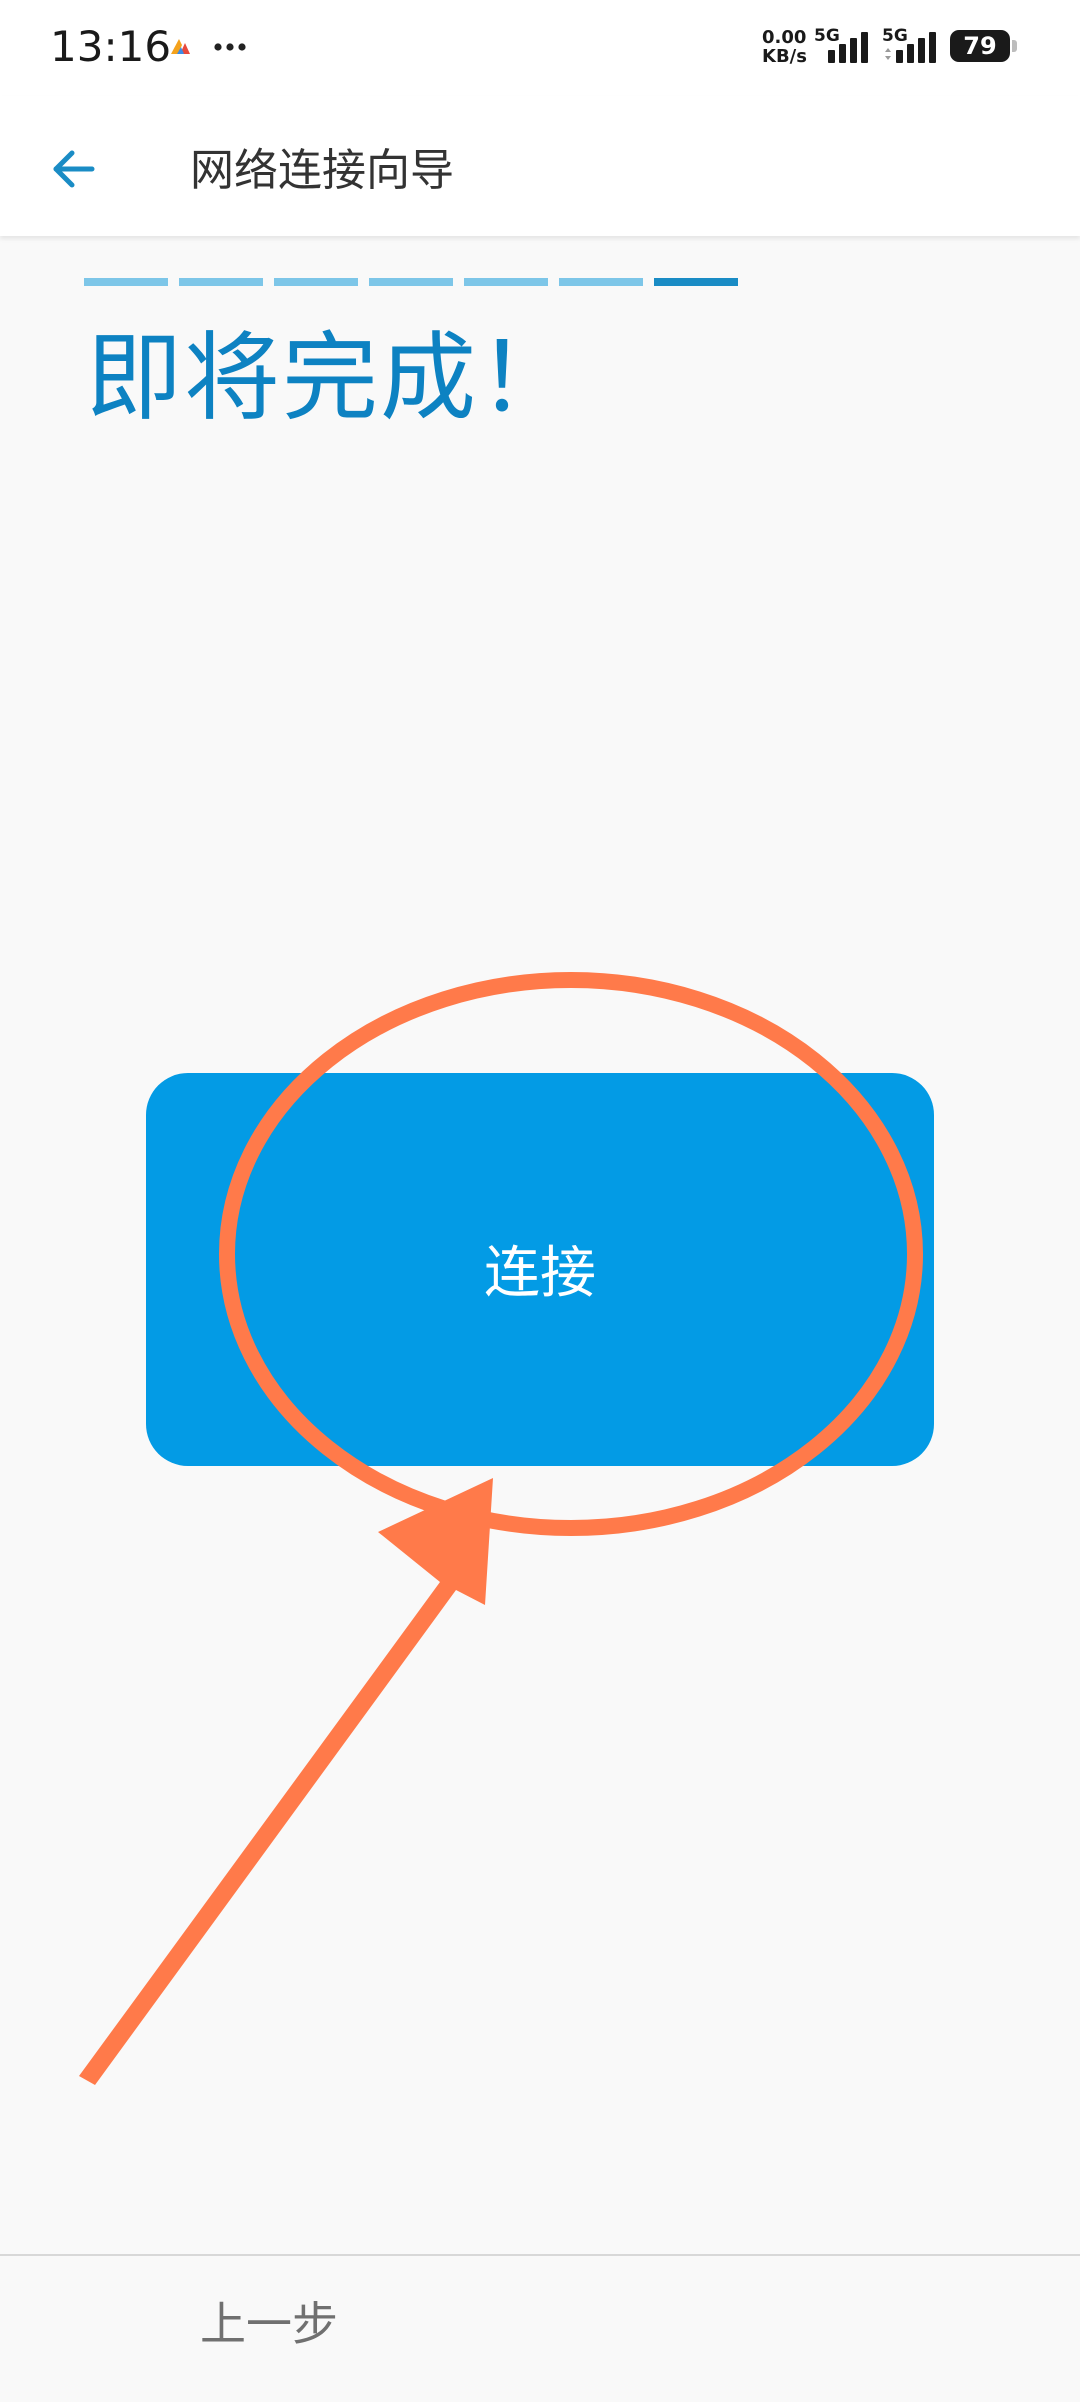  Describe the element at coordinates (269, 2324) in the screenshot. I see `previous-step-button: 上一步` at that location.